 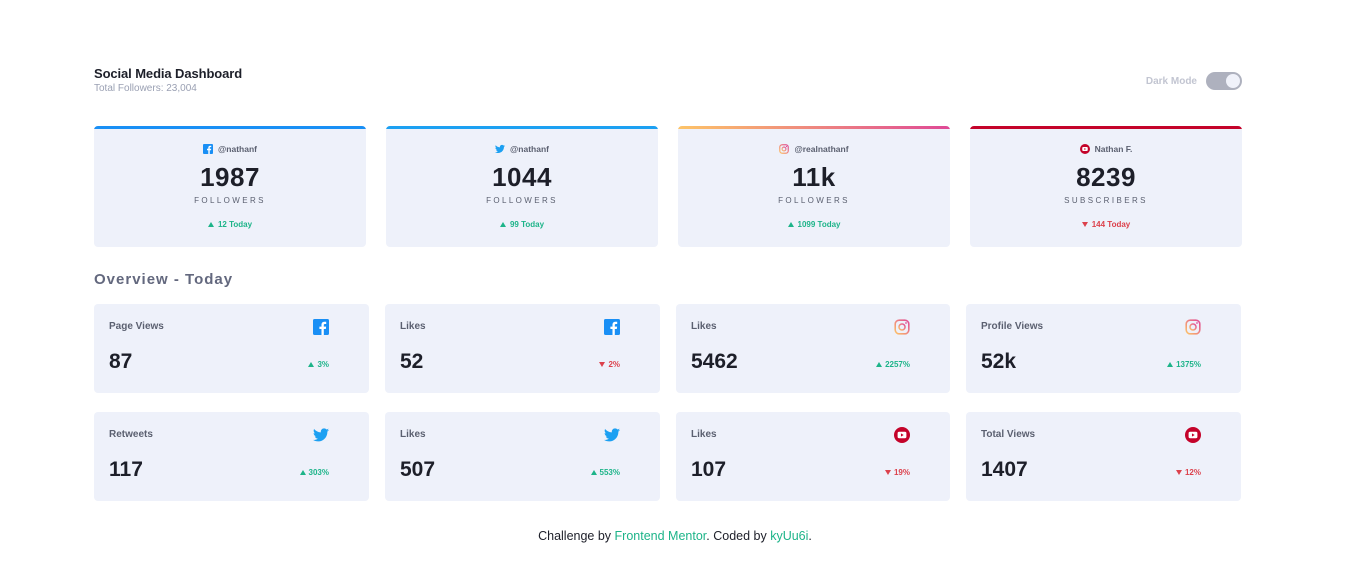 What do you see at coordinates (814, 186) in the screenshot?
I see `card-instagram: @realnathanf 11k FOLLOWERS 1099 Today` at bounding box center [814, 186].